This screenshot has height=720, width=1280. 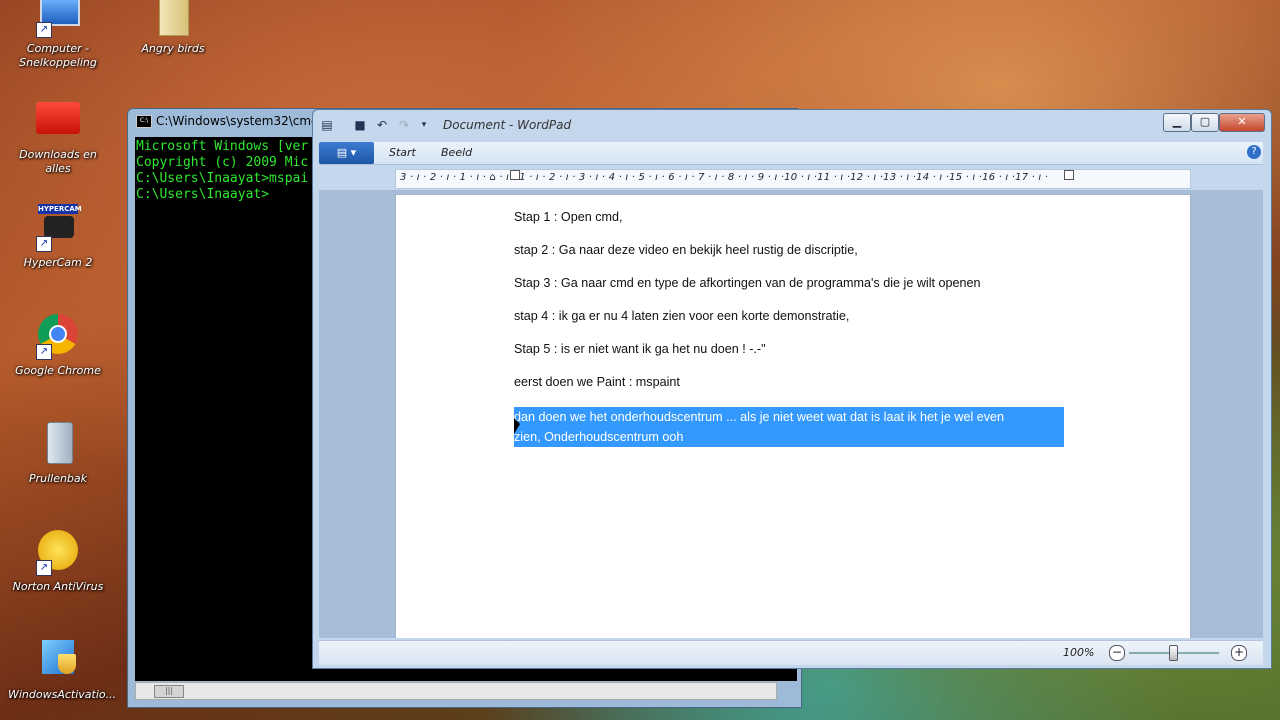 I want to click on desktop-icon-label: HyperCam 2, so click(x=58, y=262).